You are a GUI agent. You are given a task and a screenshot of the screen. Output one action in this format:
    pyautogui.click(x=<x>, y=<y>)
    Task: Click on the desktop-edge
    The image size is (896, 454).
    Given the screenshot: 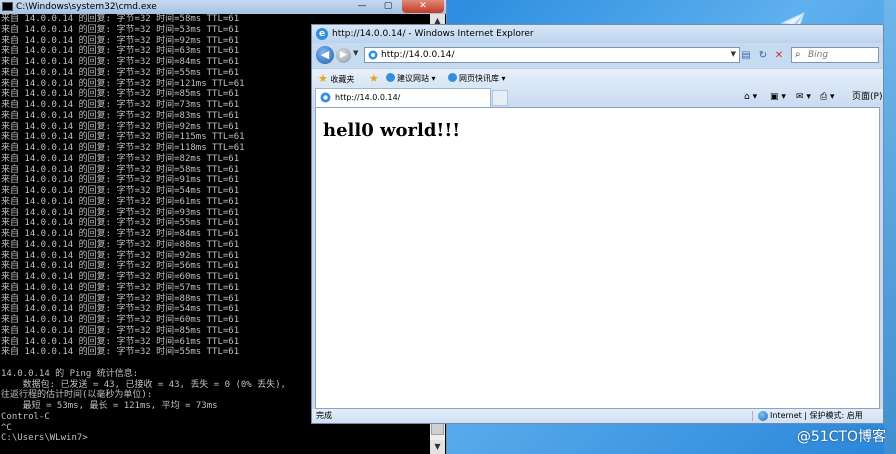 What is the action you would take?
    pyautogui.click(x=890, y=227)
    